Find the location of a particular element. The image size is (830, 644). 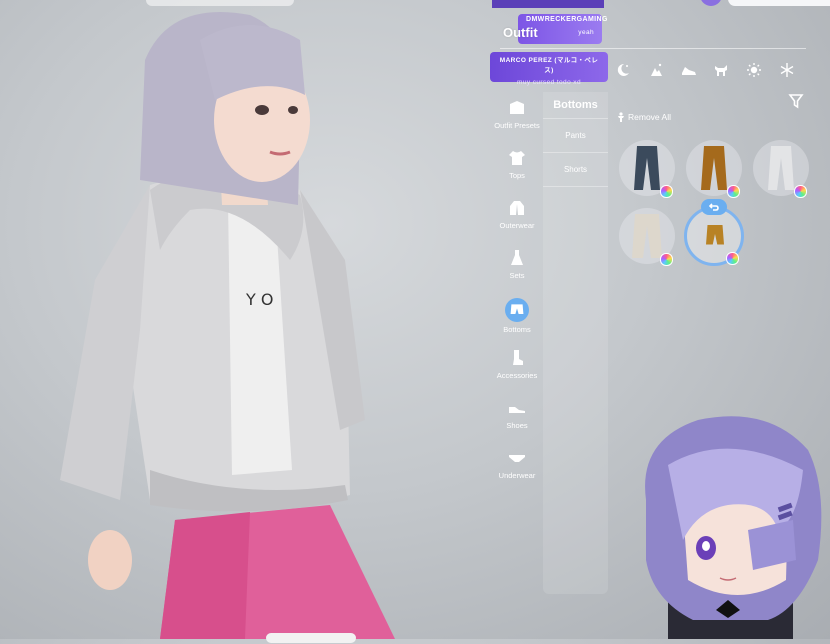

jacket-icon is located at coordinates (517, 208).